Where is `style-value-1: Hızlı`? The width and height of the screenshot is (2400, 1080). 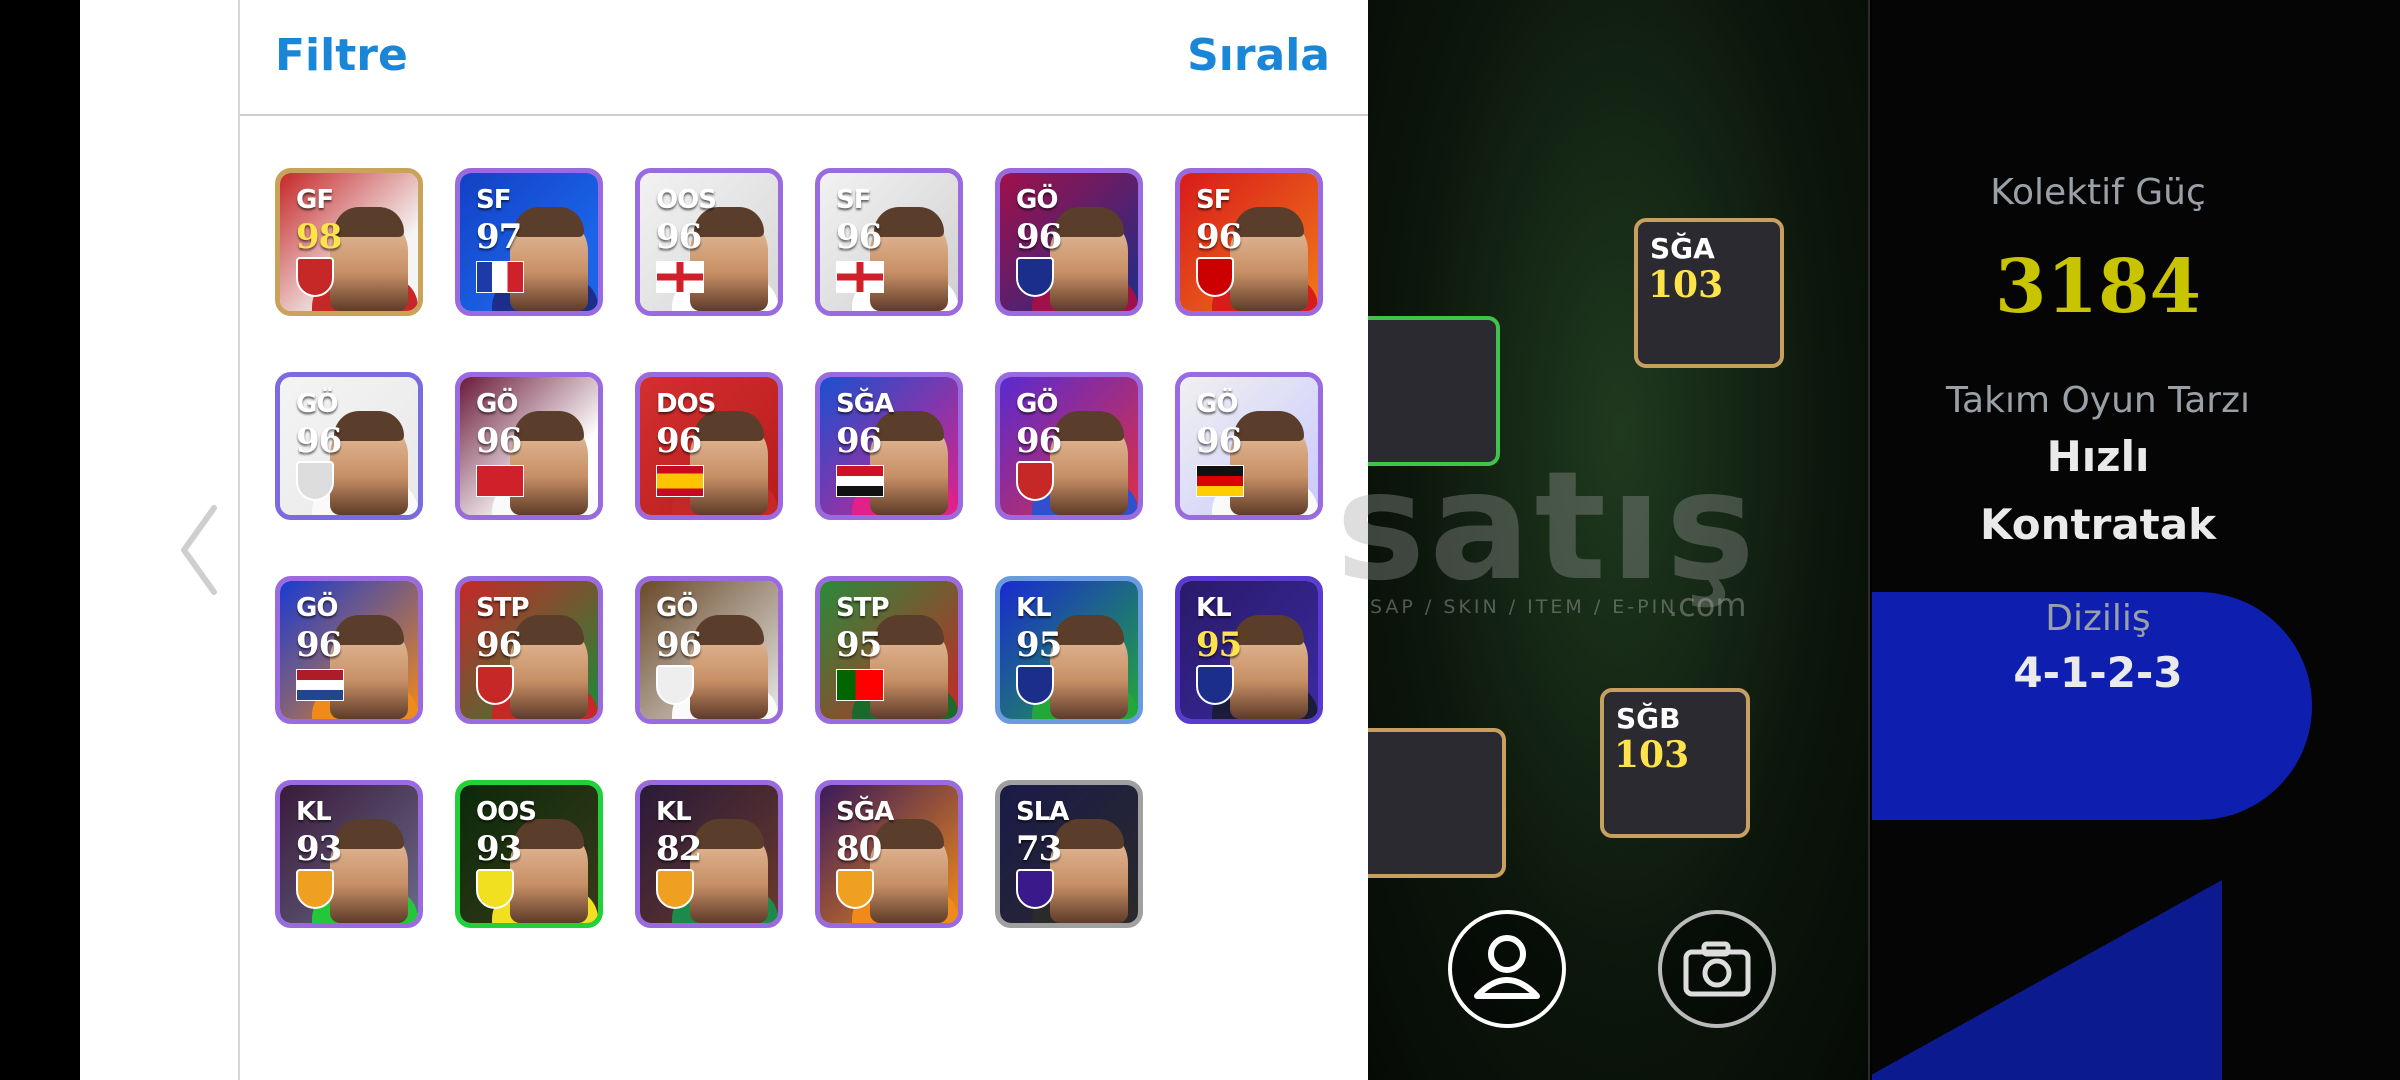
style-value-1: Hızlı is located at coordinates (2098, 456).